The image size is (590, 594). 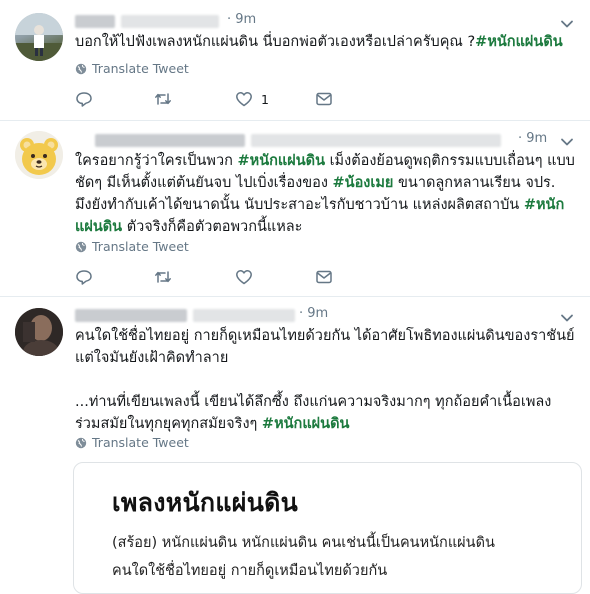 I want to click on tweet-actions, so click(x=225, y=280).